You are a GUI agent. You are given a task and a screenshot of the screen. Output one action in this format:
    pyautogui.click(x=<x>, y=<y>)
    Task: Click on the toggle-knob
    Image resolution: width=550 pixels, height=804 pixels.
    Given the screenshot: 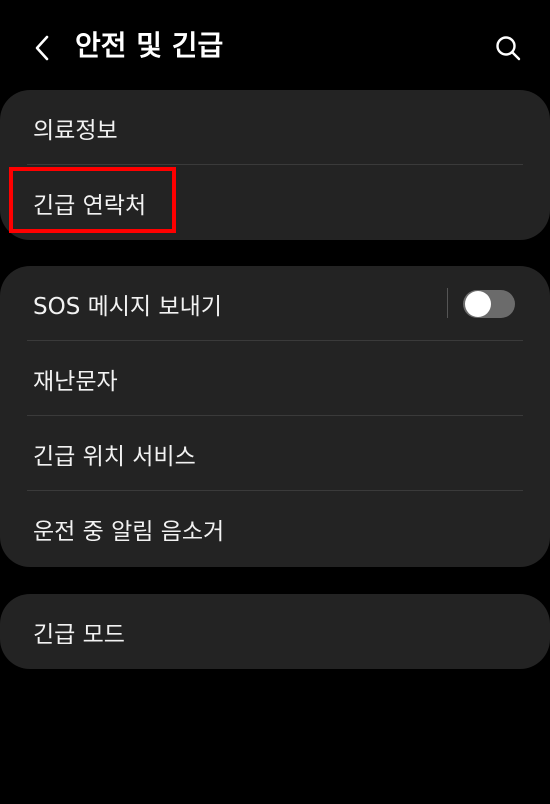 What is the action you would take?
    pyautogui.click(x=478, y=304)
    